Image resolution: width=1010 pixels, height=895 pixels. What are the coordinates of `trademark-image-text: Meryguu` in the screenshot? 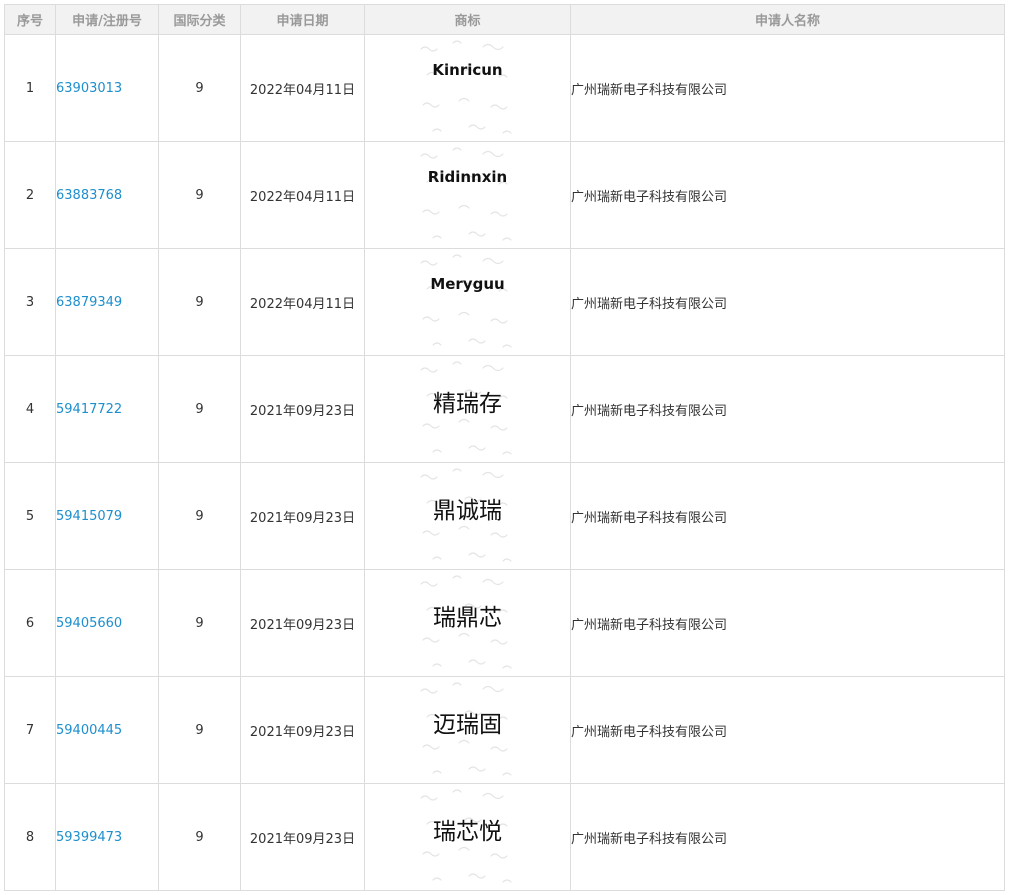 It's located at (467, 284).